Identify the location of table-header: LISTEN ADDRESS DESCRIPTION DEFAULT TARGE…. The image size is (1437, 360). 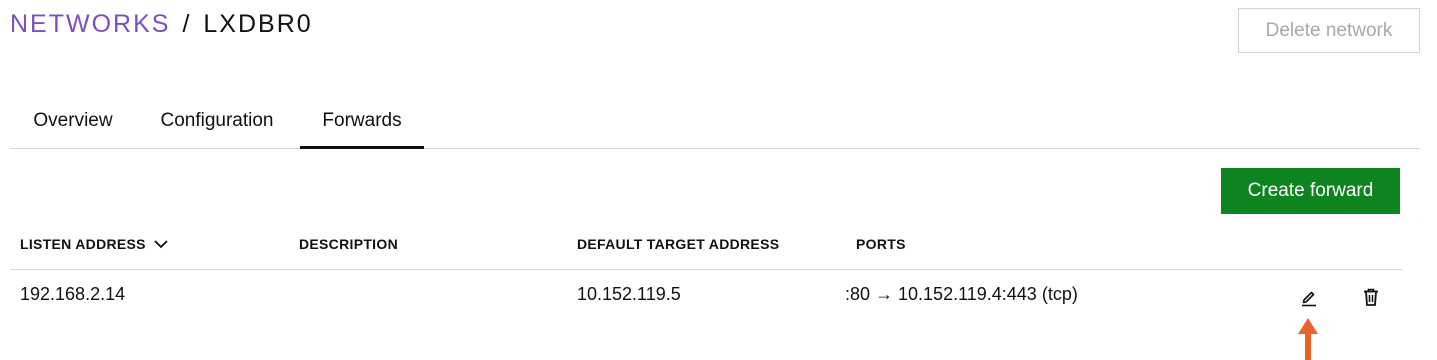
(706, 245).